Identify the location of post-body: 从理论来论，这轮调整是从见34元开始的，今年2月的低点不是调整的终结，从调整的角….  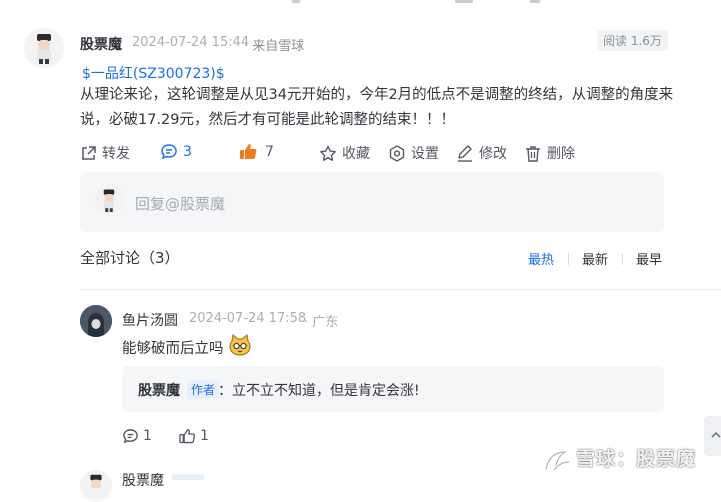
(377, 107).